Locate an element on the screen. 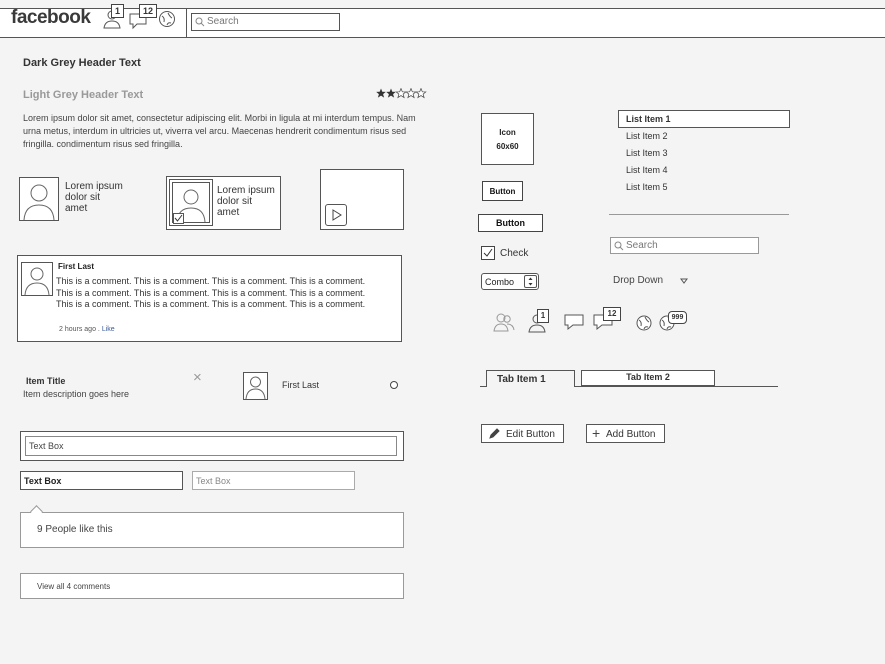 This screenshot has height=664, width=885. add-button: + Add Button is located at coordinates (625, 433).